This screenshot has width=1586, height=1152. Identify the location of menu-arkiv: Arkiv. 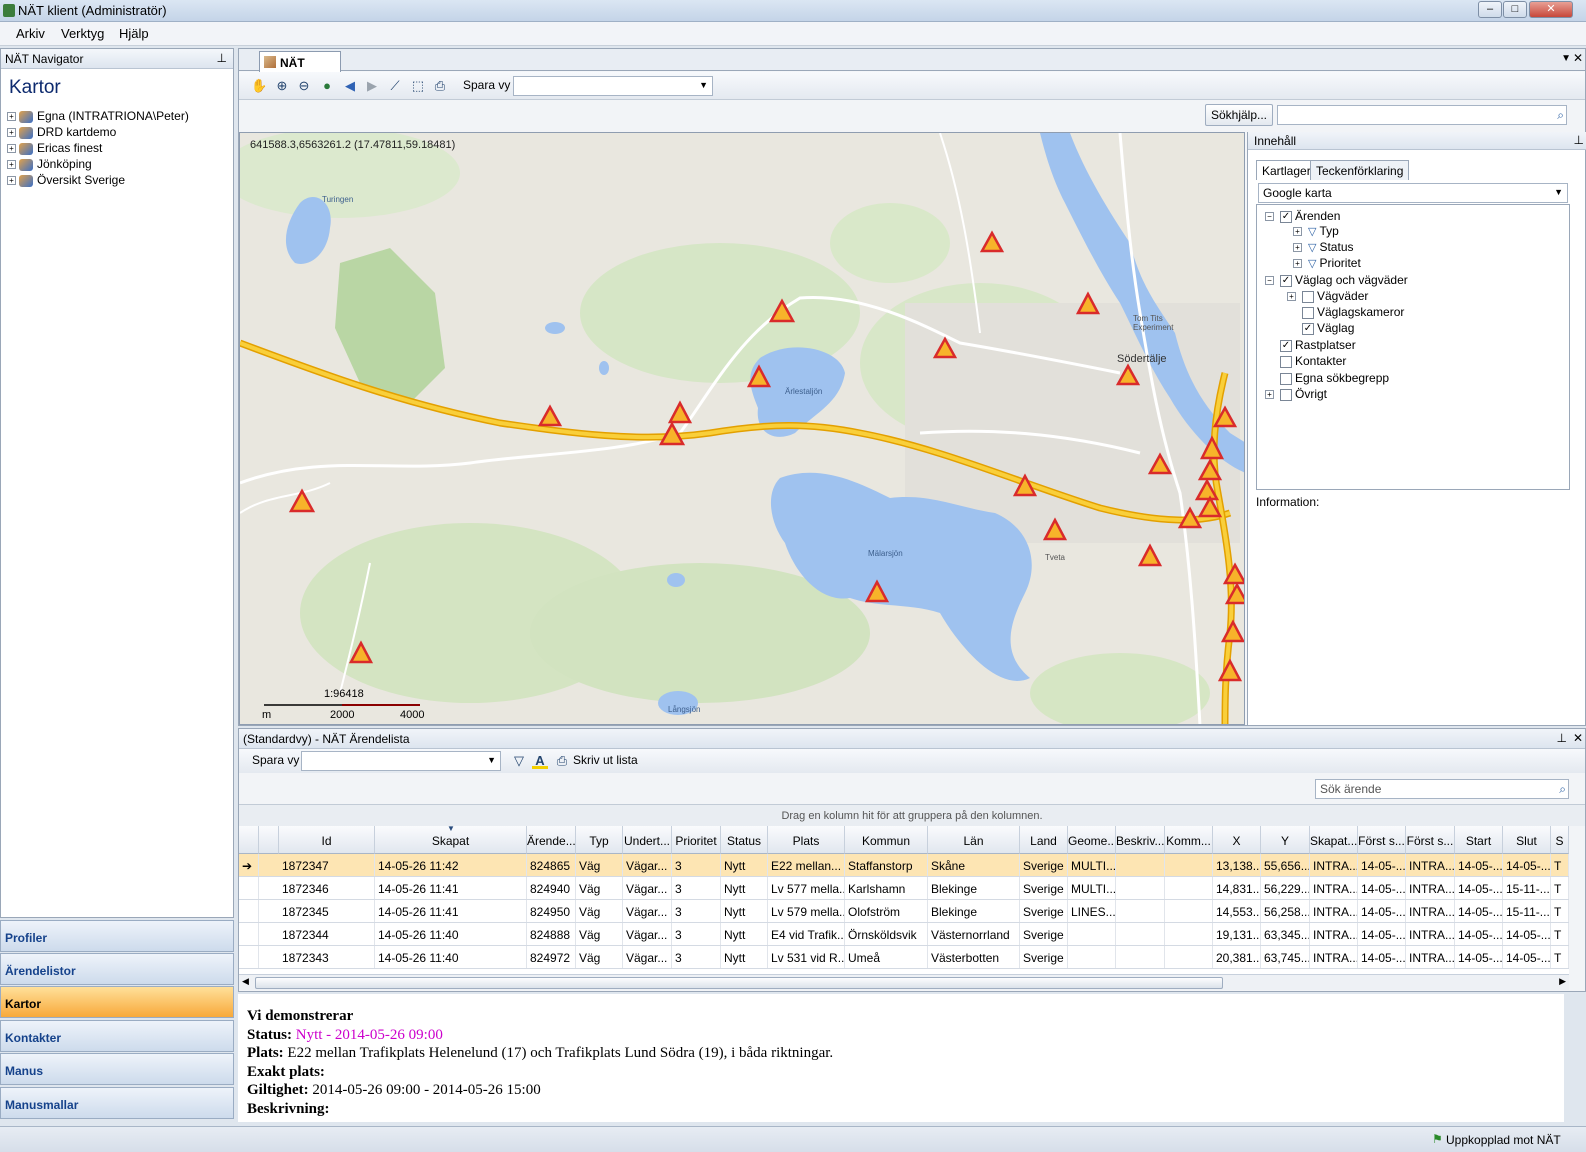
(30, 33).